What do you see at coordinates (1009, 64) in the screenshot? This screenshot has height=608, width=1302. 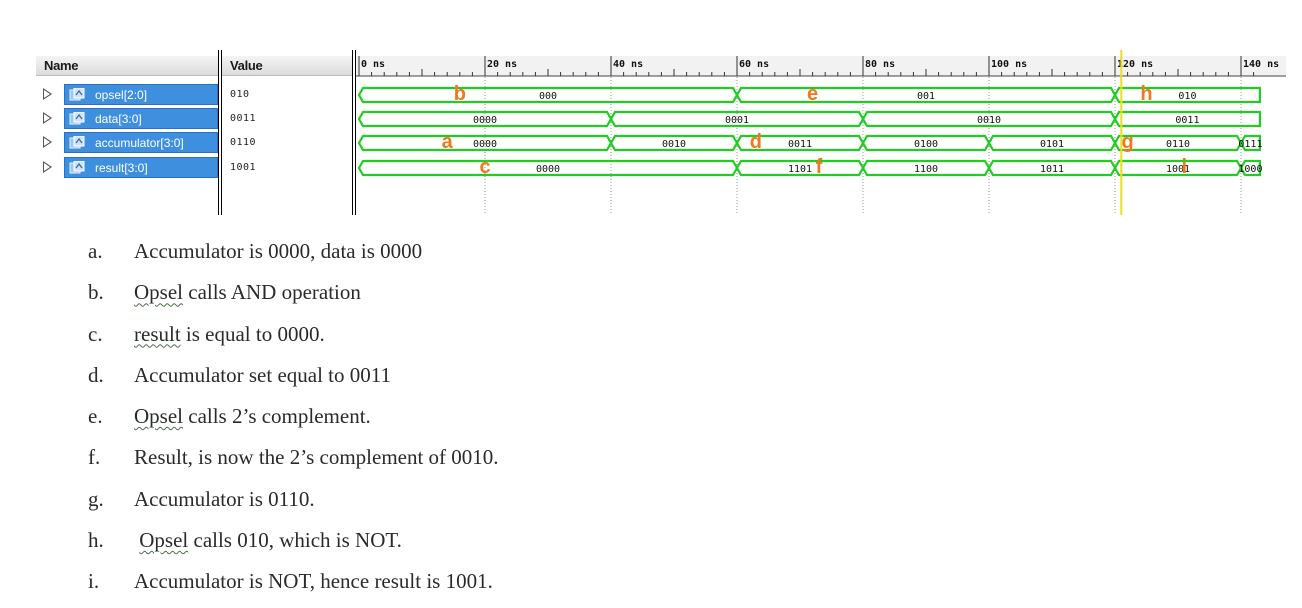 I see `time-label: 100 ns` at bounding box center [1009, 64].